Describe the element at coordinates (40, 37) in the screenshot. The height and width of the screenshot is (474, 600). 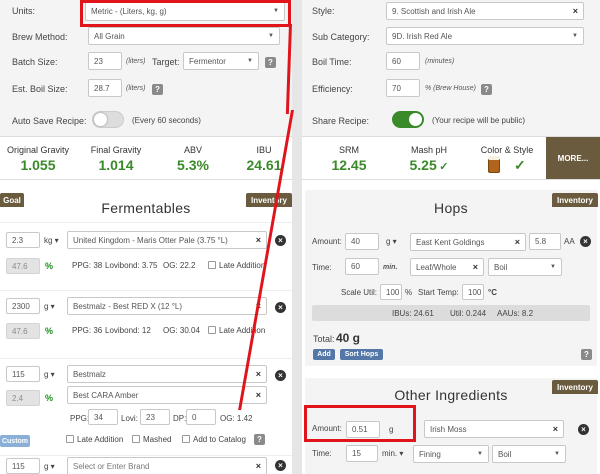
I see `brew-method-label: Brew Method:` at that location.